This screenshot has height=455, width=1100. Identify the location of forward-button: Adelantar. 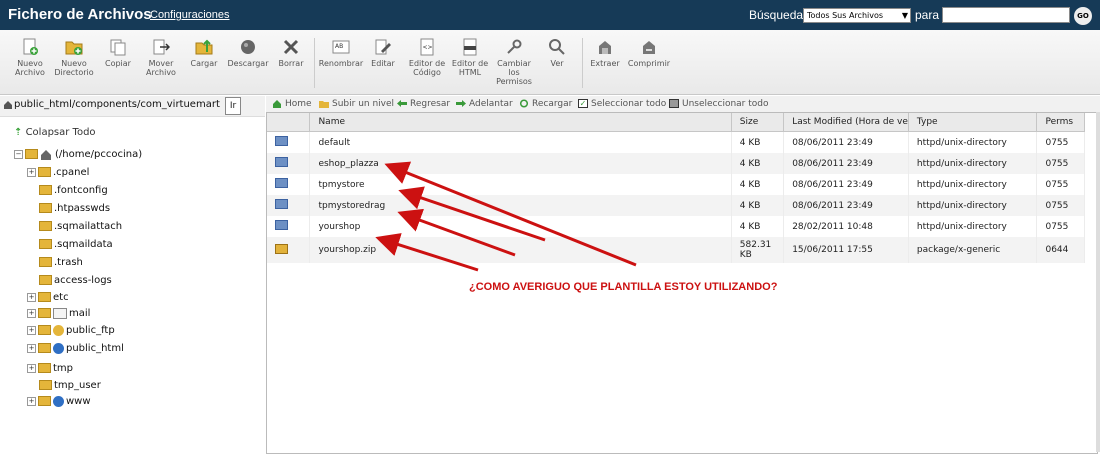
(484, 104).